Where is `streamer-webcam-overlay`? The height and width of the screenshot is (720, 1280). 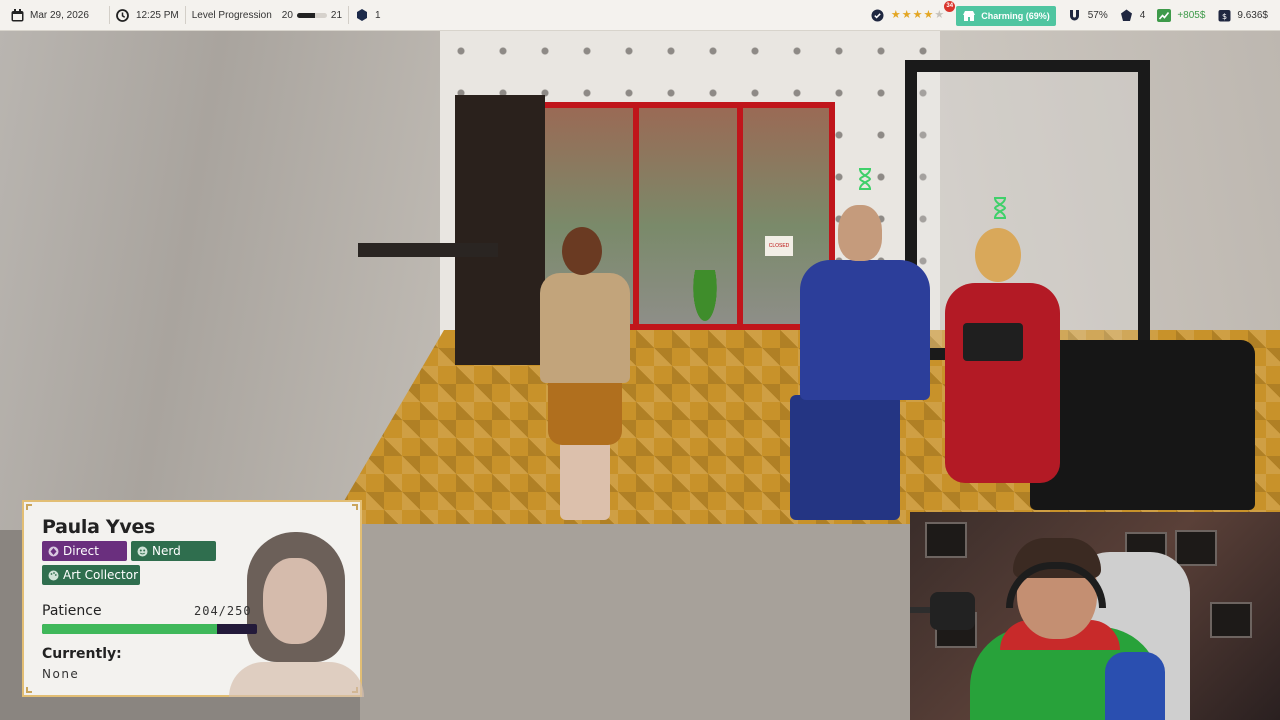 streamer-webcam-overlay is located at coordinates (1095, 616).